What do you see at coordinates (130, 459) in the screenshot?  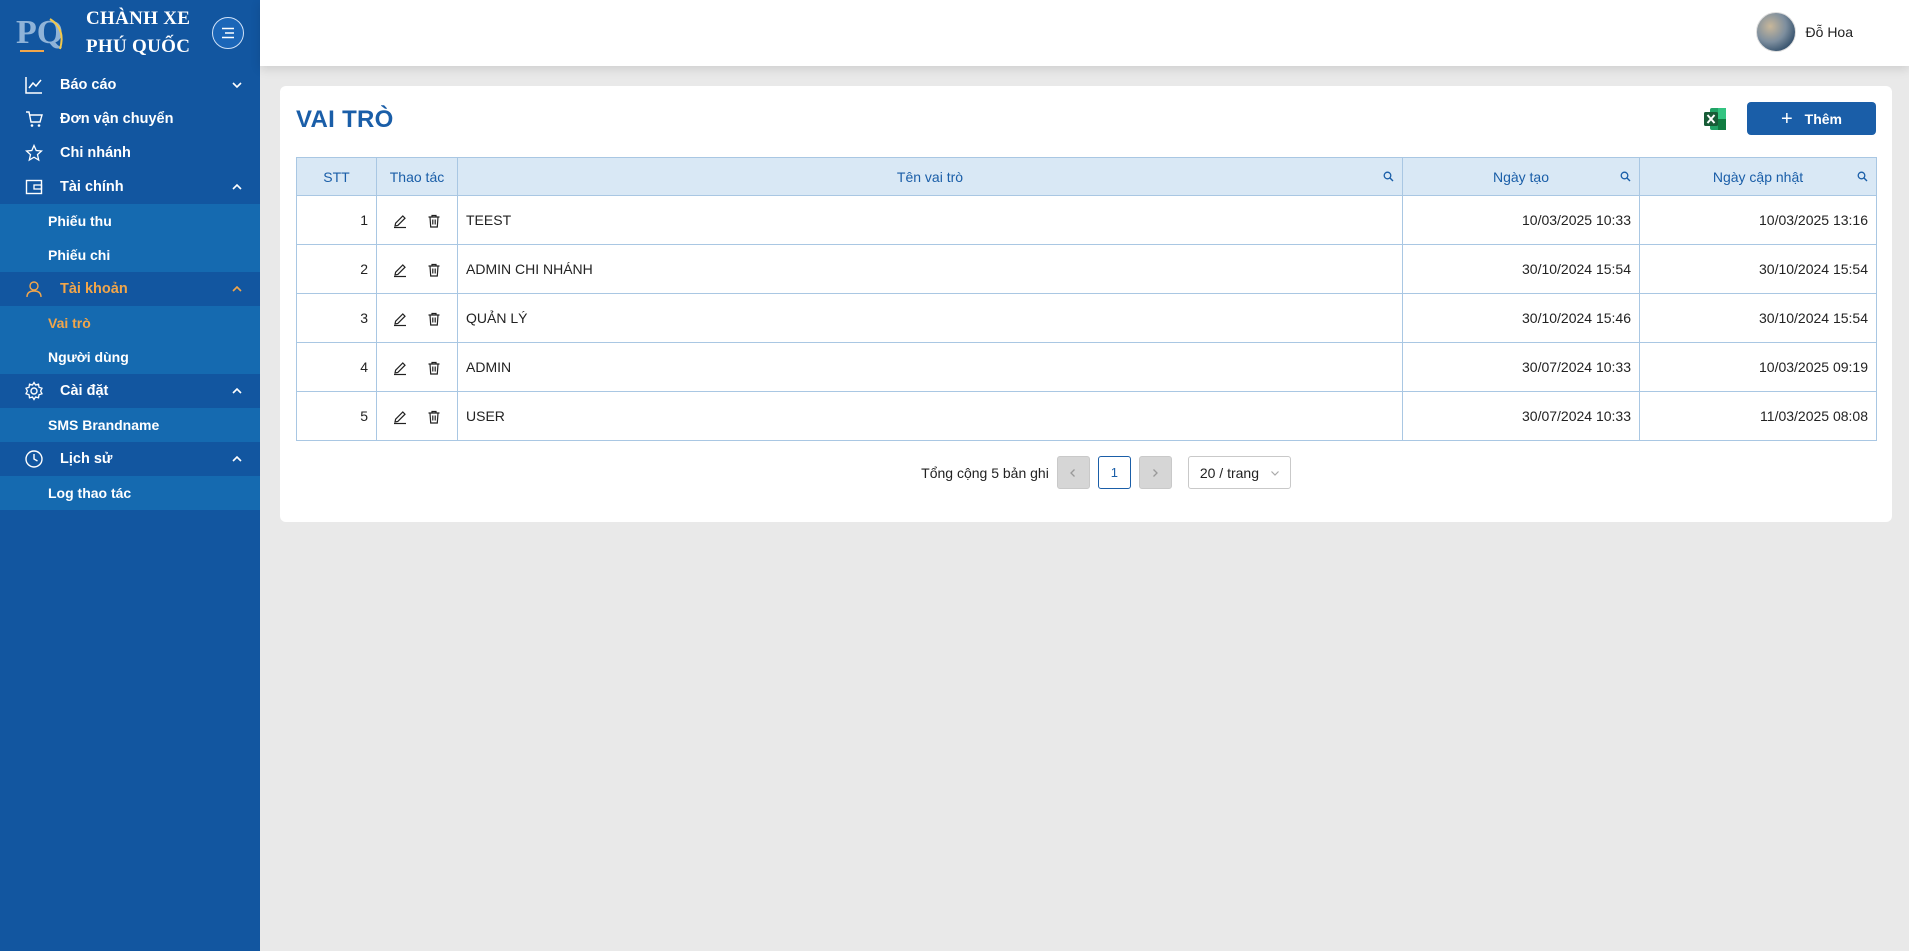 I see `sidebar-item-lich-su: Lịch sử` at bounding box center [130, 459].